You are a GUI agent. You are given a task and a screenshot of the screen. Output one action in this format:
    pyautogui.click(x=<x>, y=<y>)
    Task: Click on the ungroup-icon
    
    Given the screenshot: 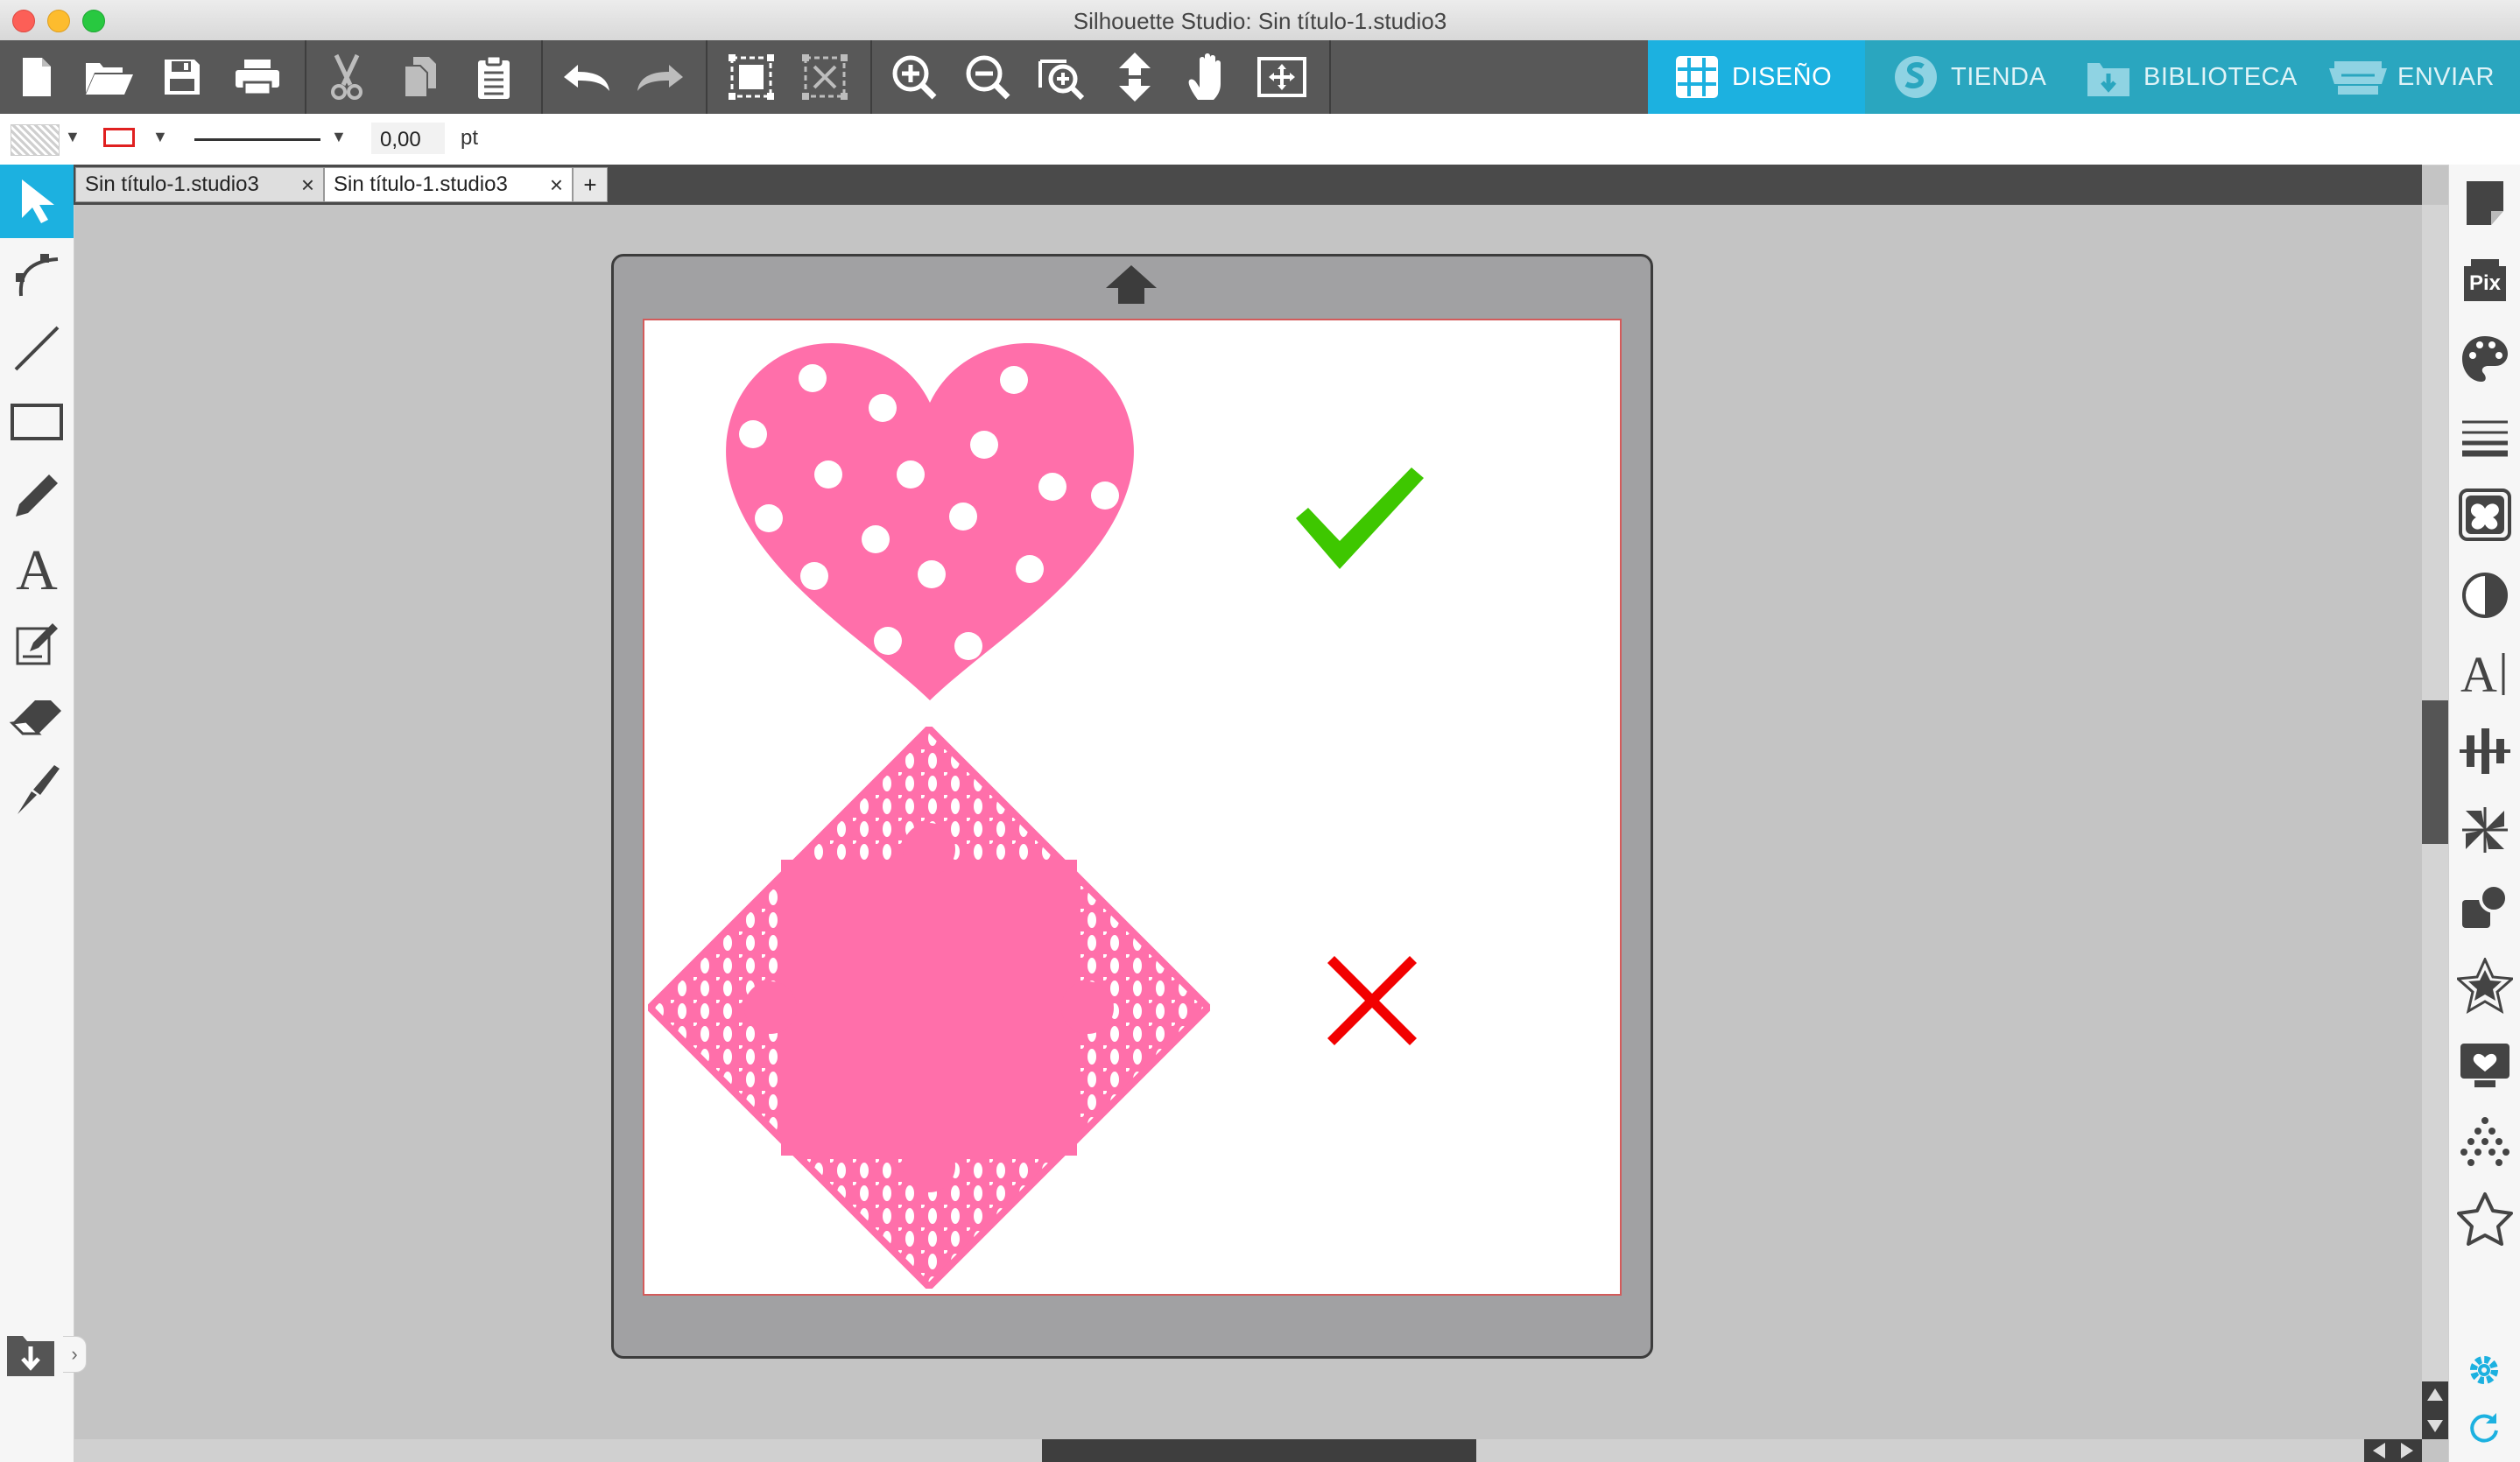 What is the action you would take?
    pyautogui.click(x=825, y=77)
    